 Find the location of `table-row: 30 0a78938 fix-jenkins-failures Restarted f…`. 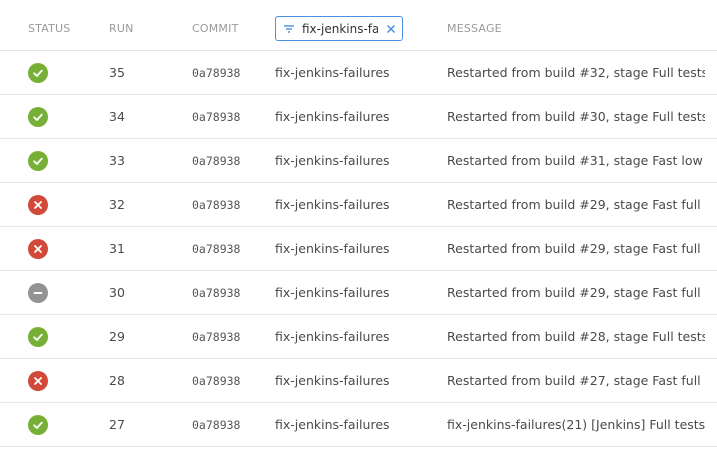

table-row: 30 0a78938 fix-jenkins-failures Restarted f… is located at coordinates (358, 293).